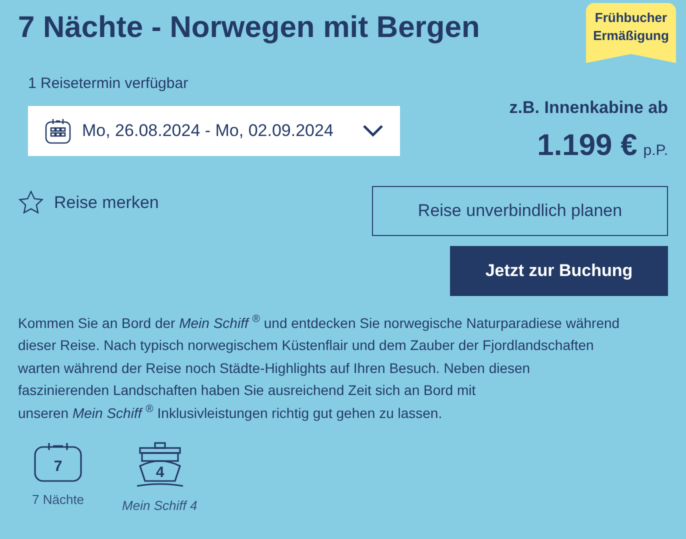 The height and width of the screenshot is (539, 686). I want to click on price: 1.199 €, so click(587, 146).